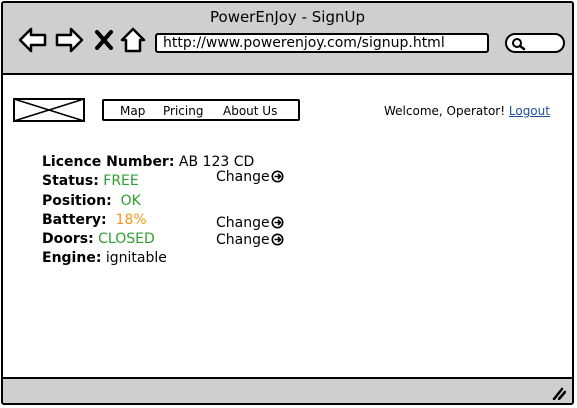 The width and height of the screenshot is (577, 408). What do you see at coordinates (131, 219) in the screenshot?
I see `battery-value: 18%` at bounding box center [131, 219].